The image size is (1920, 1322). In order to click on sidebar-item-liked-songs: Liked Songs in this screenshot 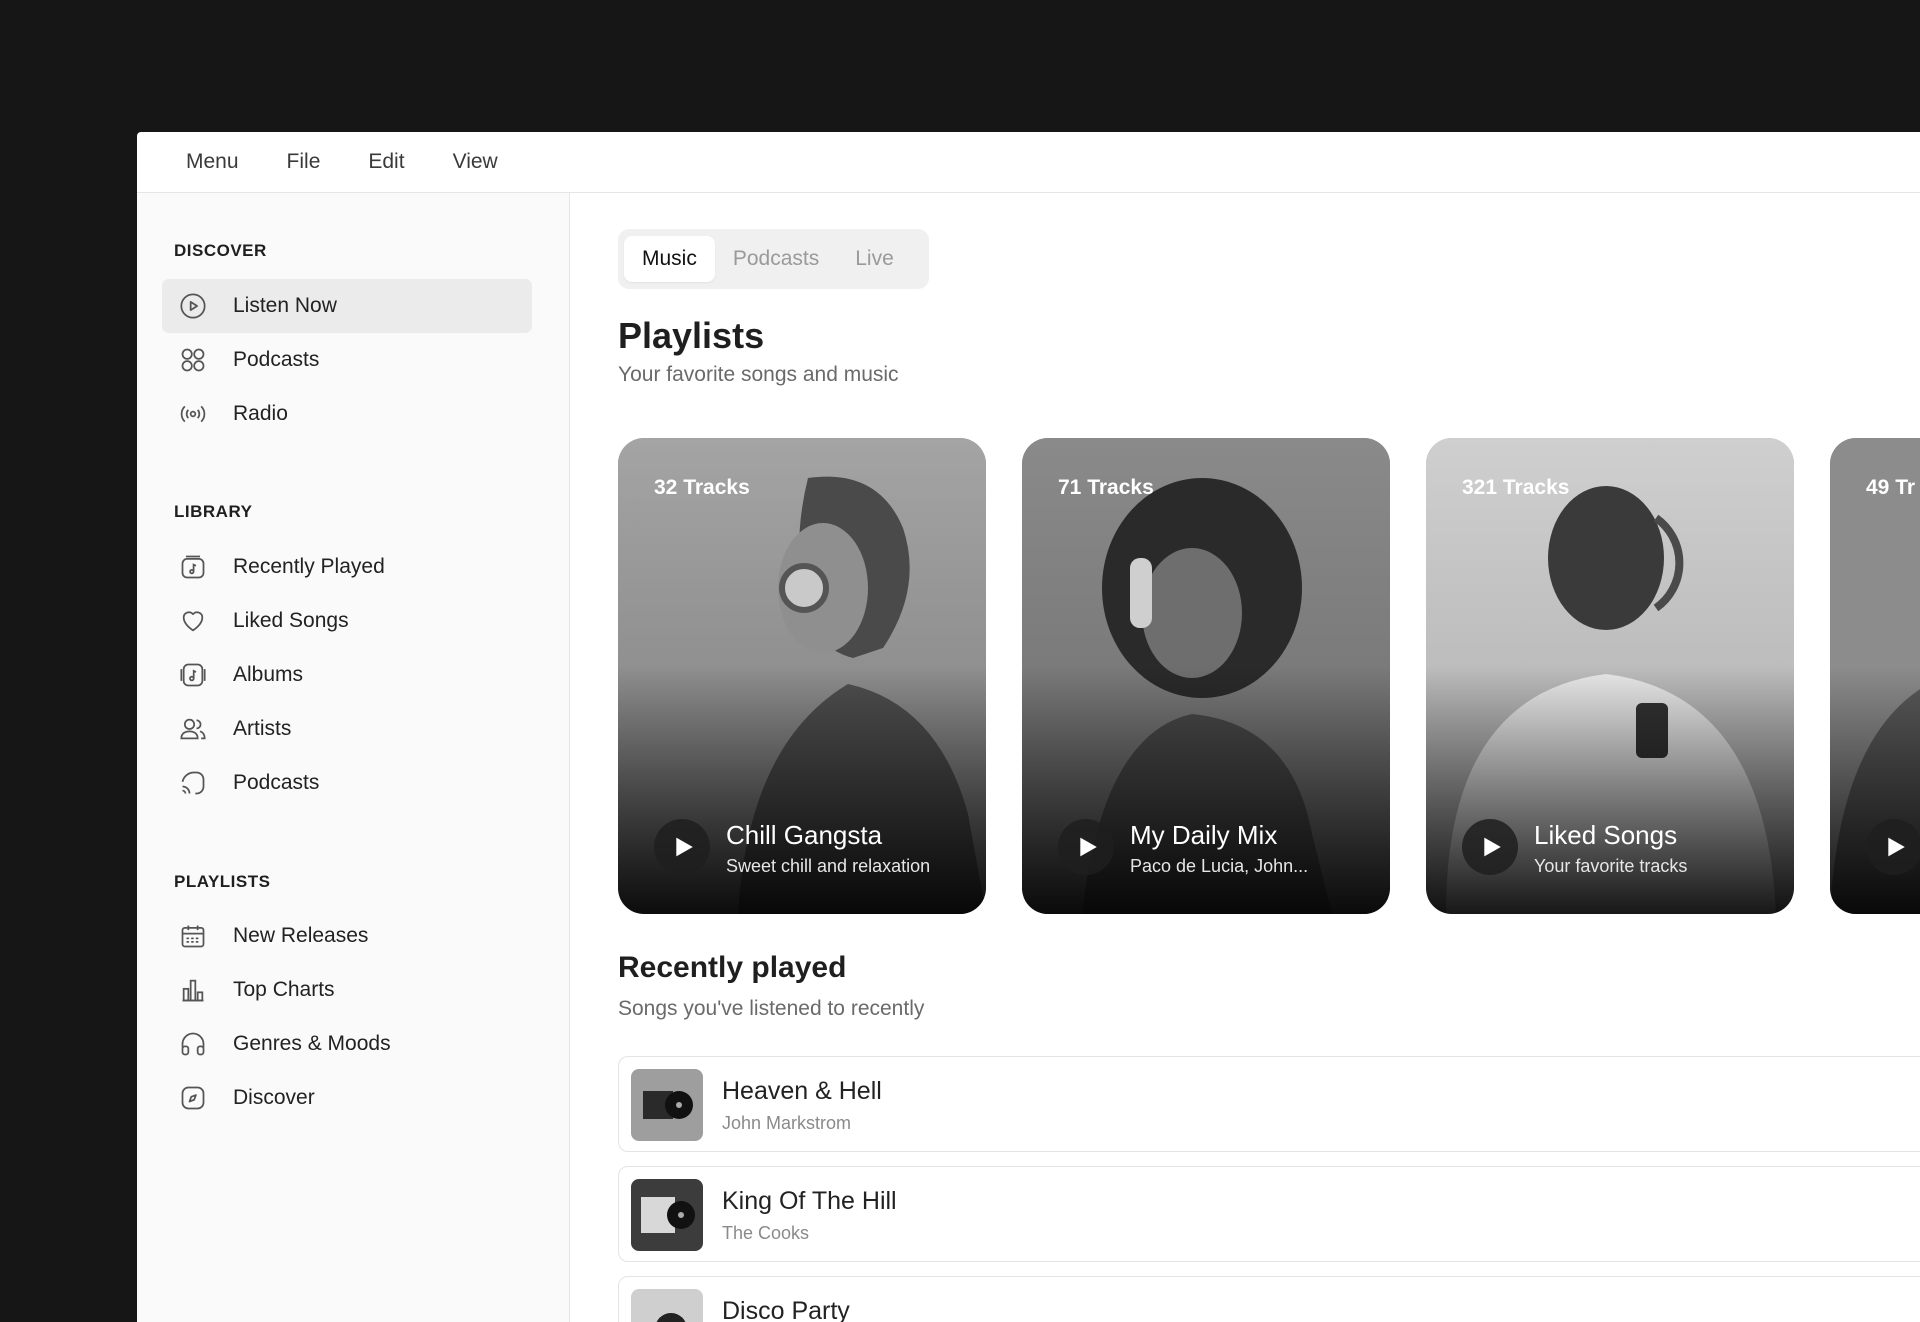, I will do `click(347, 621)`.